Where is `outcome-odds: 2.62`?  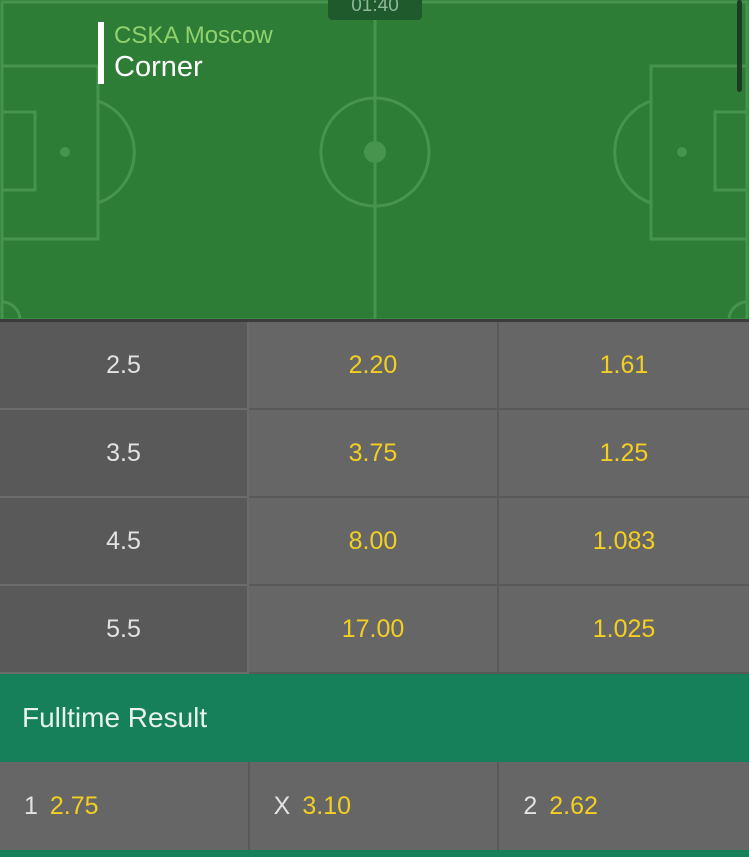
outcome-odds: 2.62 is located at coordinates (573, 805).